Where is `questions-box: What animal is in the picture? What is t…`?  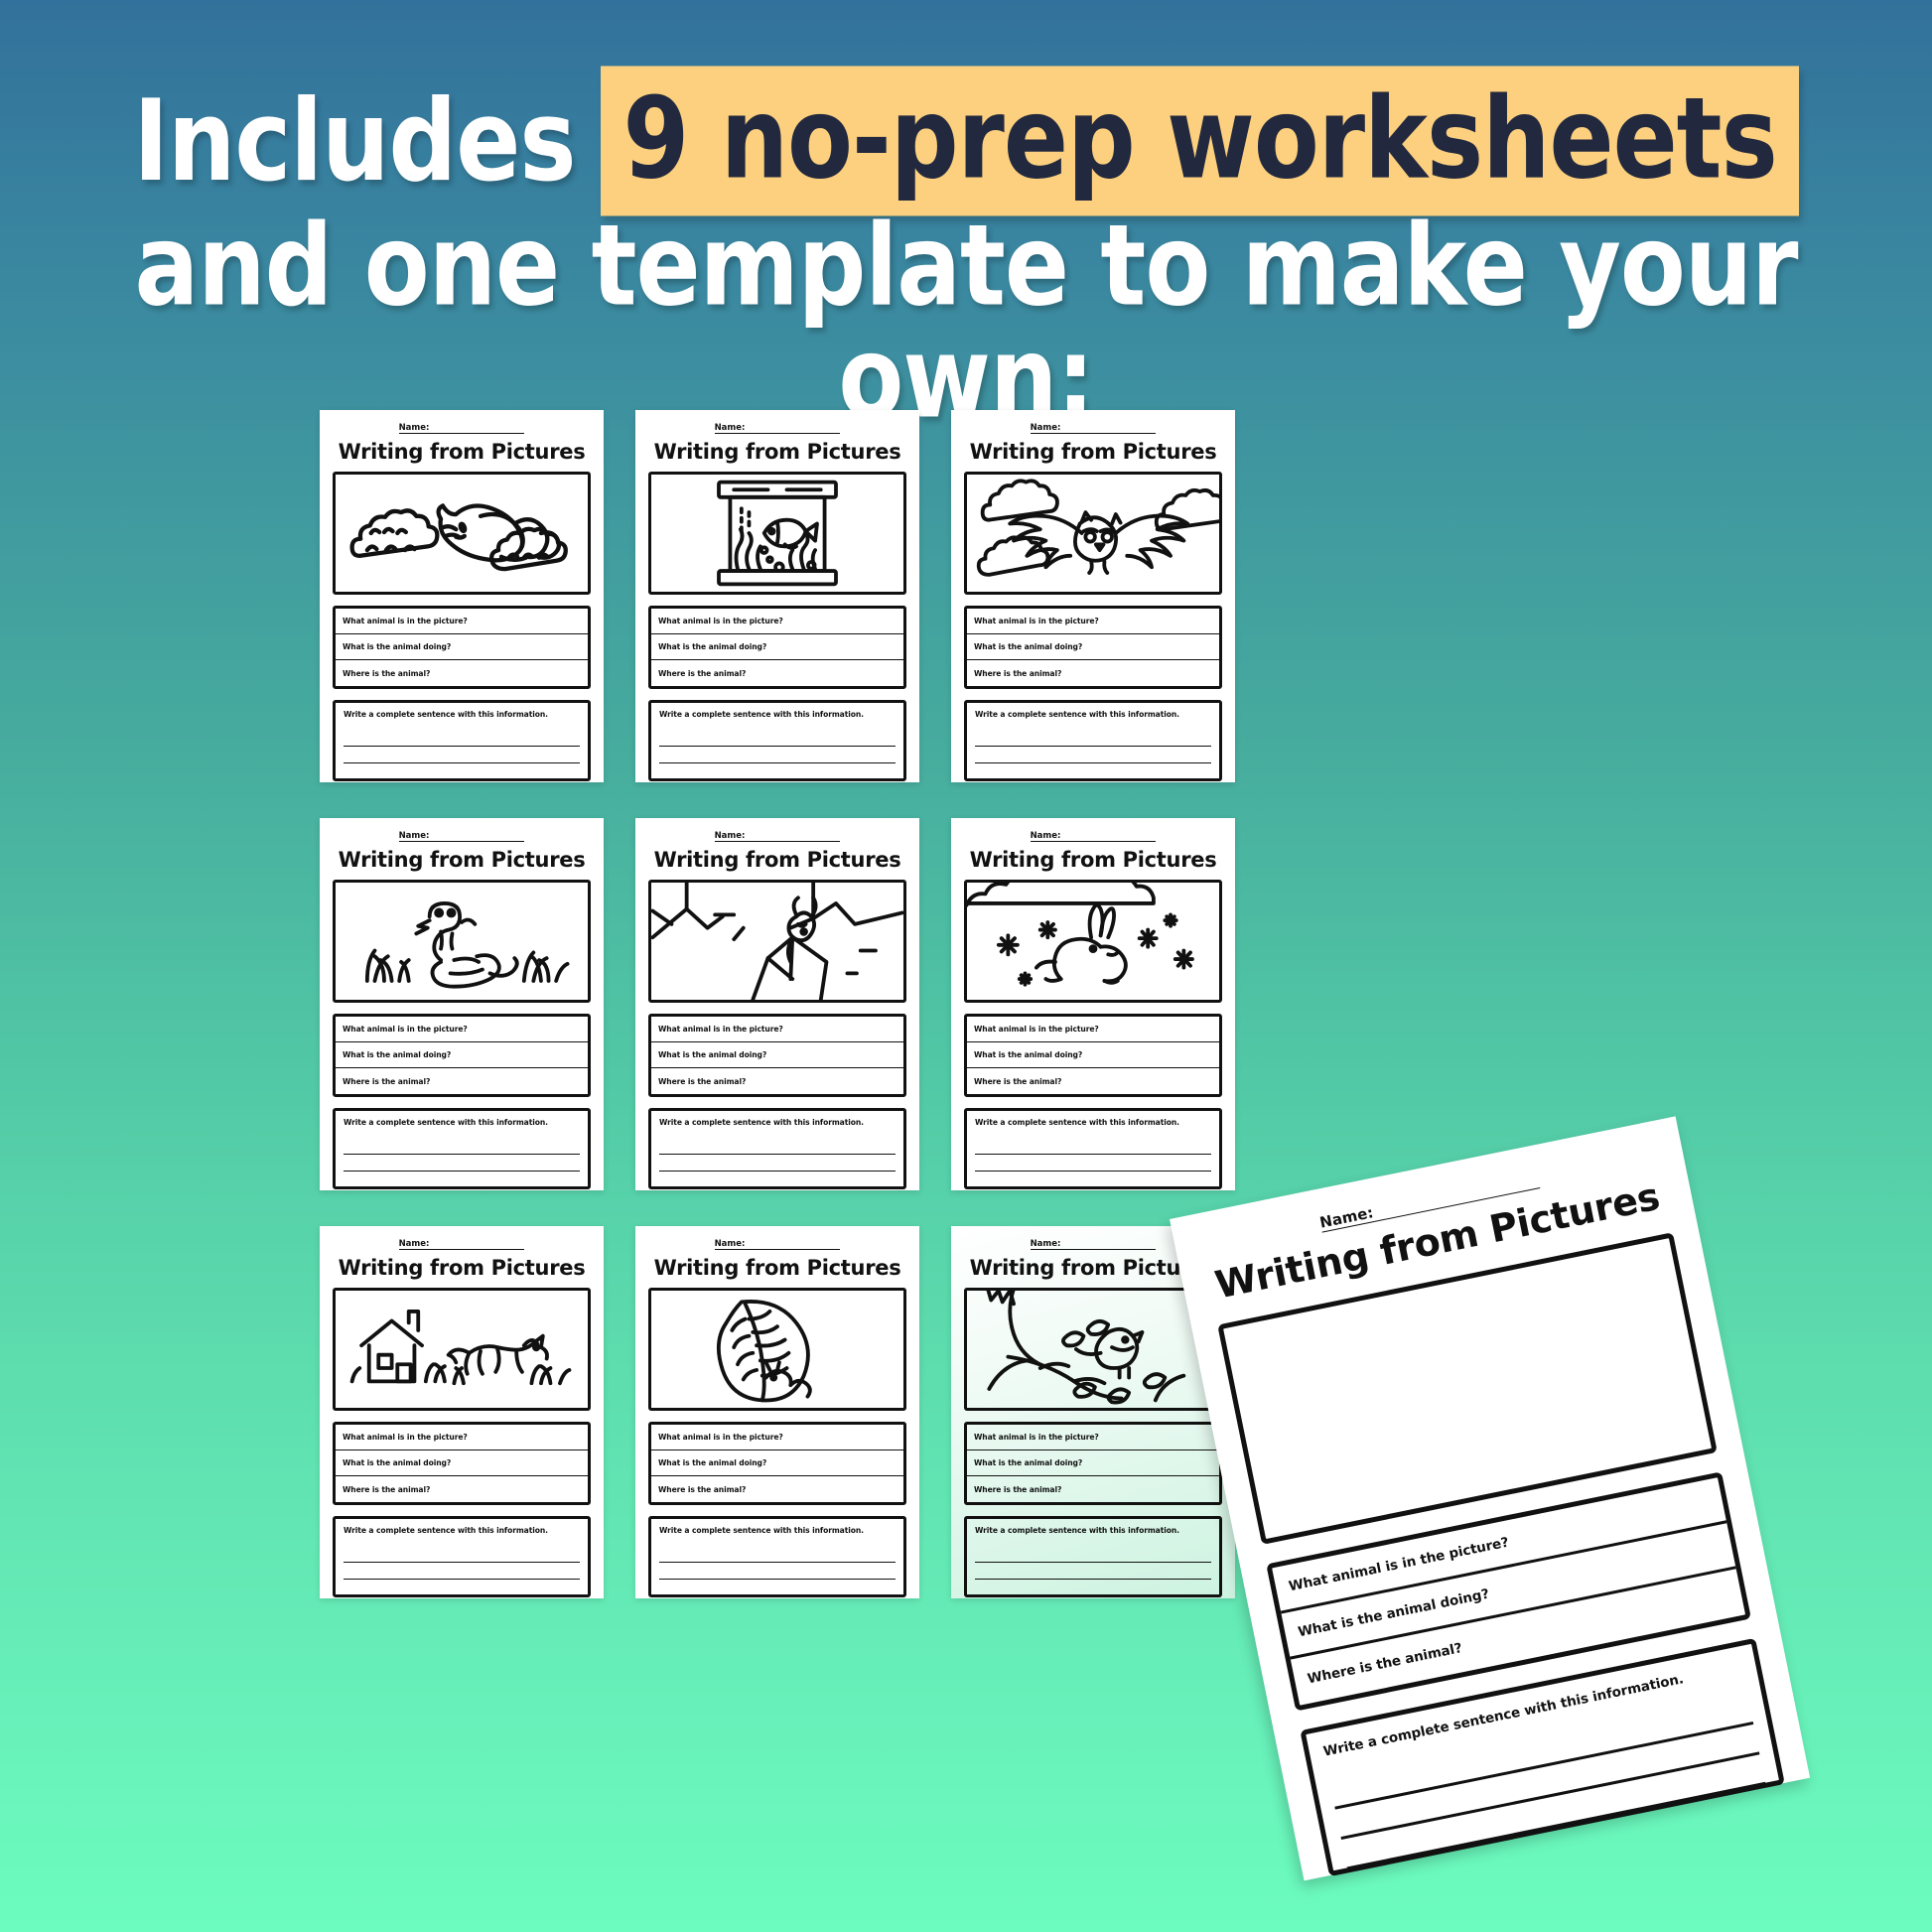
questions-box: What animal is in the picture? What is t… is located at coordinates (462, 1464).